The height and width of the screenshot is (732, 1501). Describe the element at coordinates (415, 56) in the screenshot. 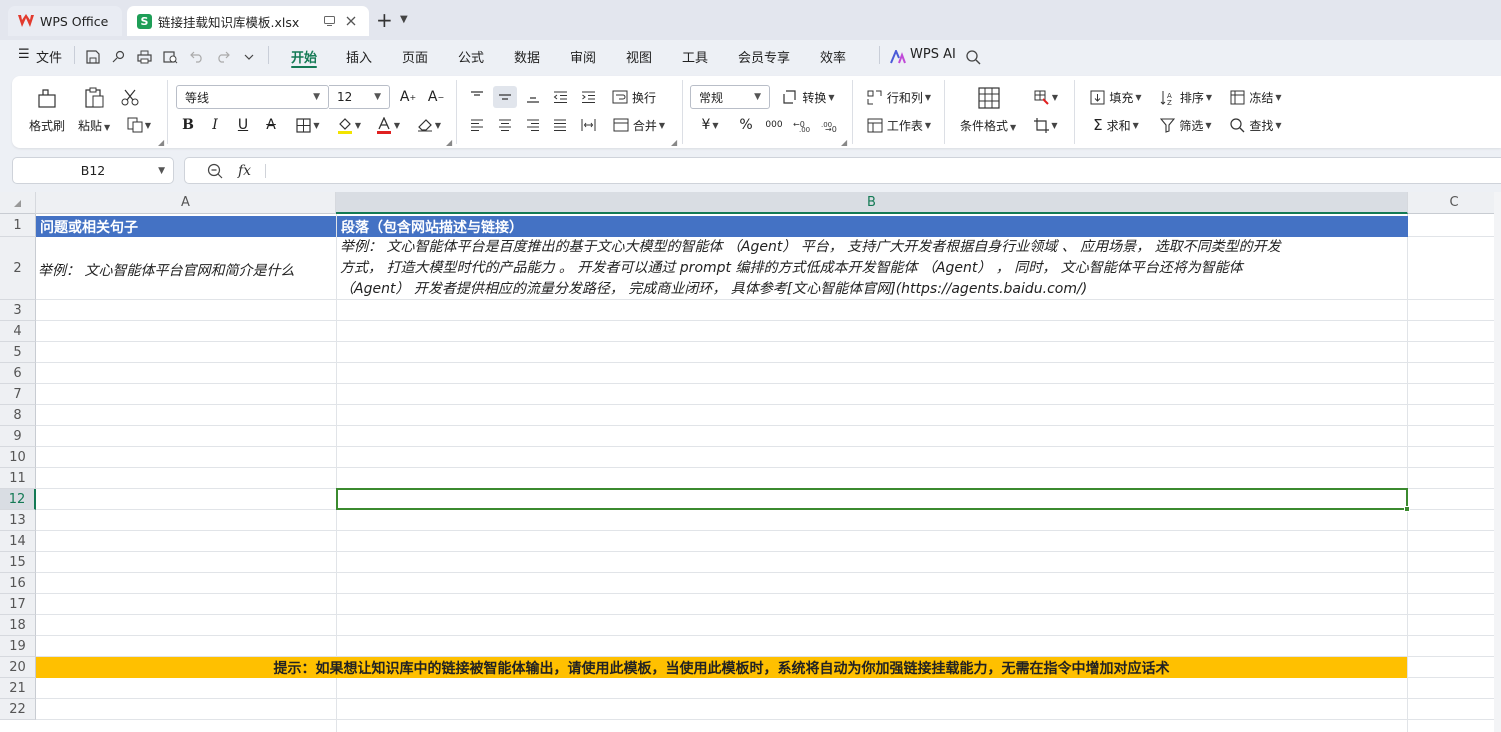

I see `menu-tab-page: 页面` at that location.